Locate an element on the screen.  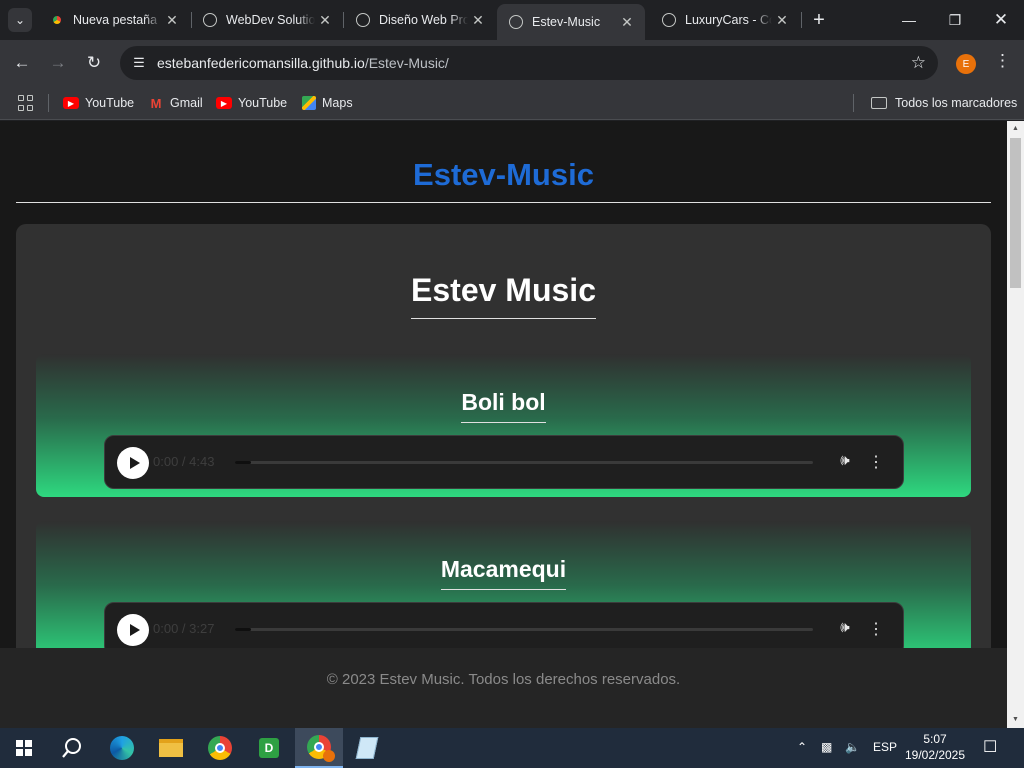
restore-button: ❐ is located at coordinates (955, 20).